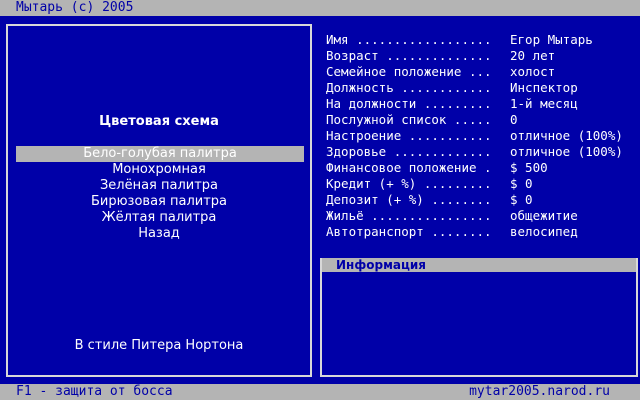 This screenshot has height=400, width=640. Describe the element at coordinates (159, 121) in the screenshot. I see `section-title: Цветовая схема` at that location.